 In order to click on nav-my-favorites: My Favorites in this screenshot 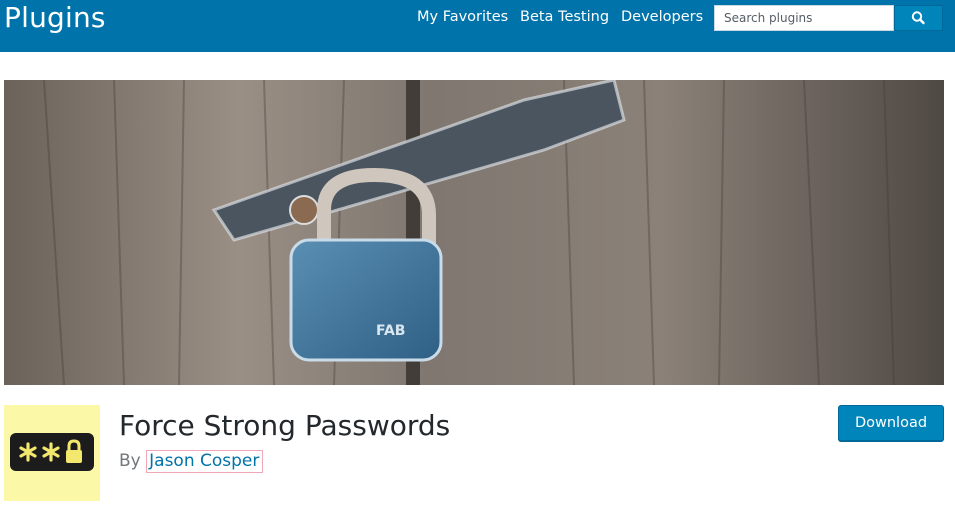, I will do `click(462, 18)`.